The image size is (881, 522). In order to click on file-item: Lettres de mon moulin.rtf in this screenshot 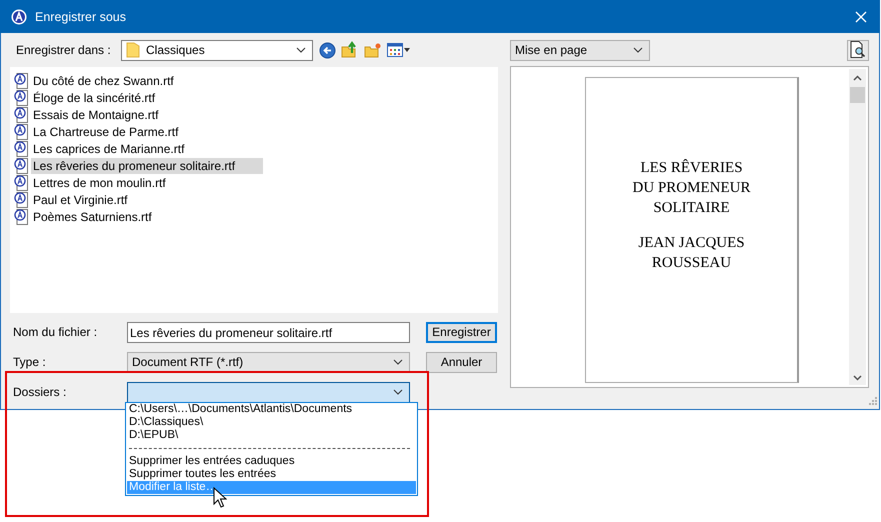, I will do `click(99, 182)`.